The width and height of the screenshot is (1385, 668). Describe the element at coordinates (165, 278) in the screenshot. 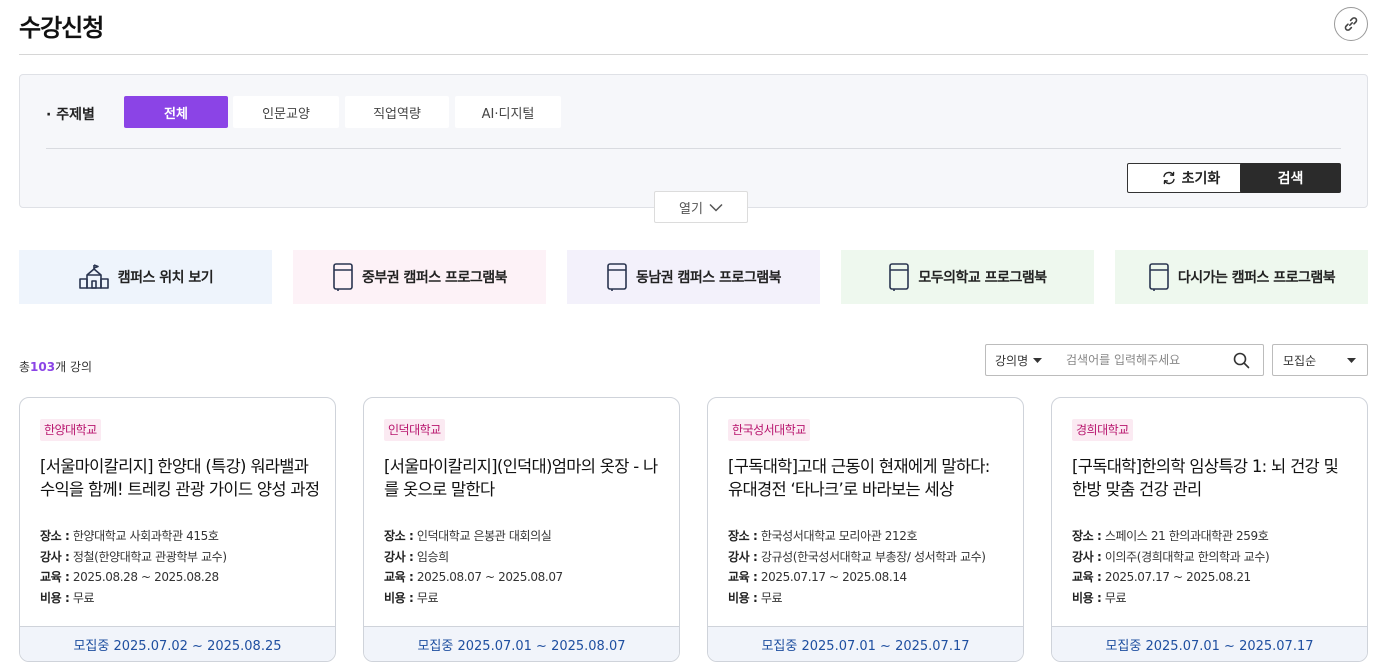

I see `quick-link-label: 캠퍼스 위치 보기` at that location.